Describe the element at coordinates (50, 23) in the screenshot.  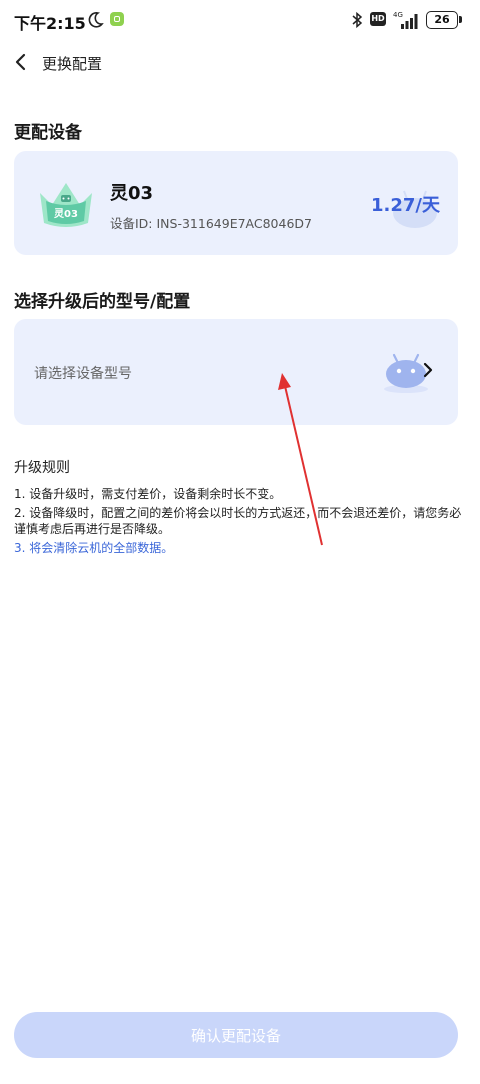
I see `status-time: 下午2:15` at that location.